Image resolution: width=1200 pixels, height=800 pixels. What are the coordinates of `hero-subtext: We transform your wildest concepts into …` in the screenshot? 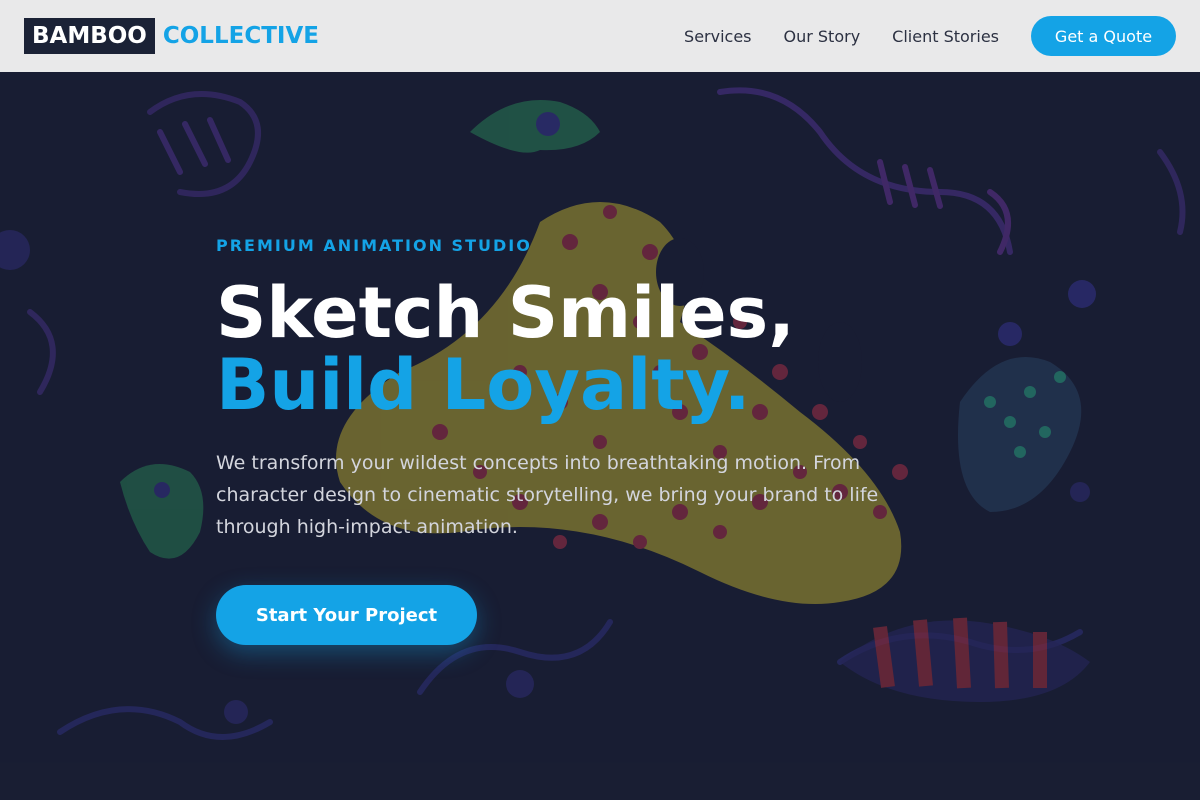 It's located at (547, 495).